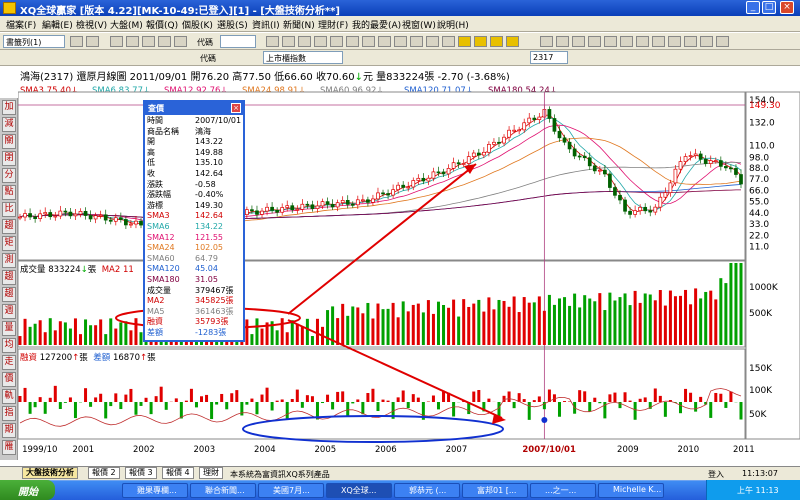 This screenshot has height=500, width=800. What do you see at coordinates (333, 24) in the screenshot?
I see `menu-finance: 理財(F)` at bounding box center [333, 24].